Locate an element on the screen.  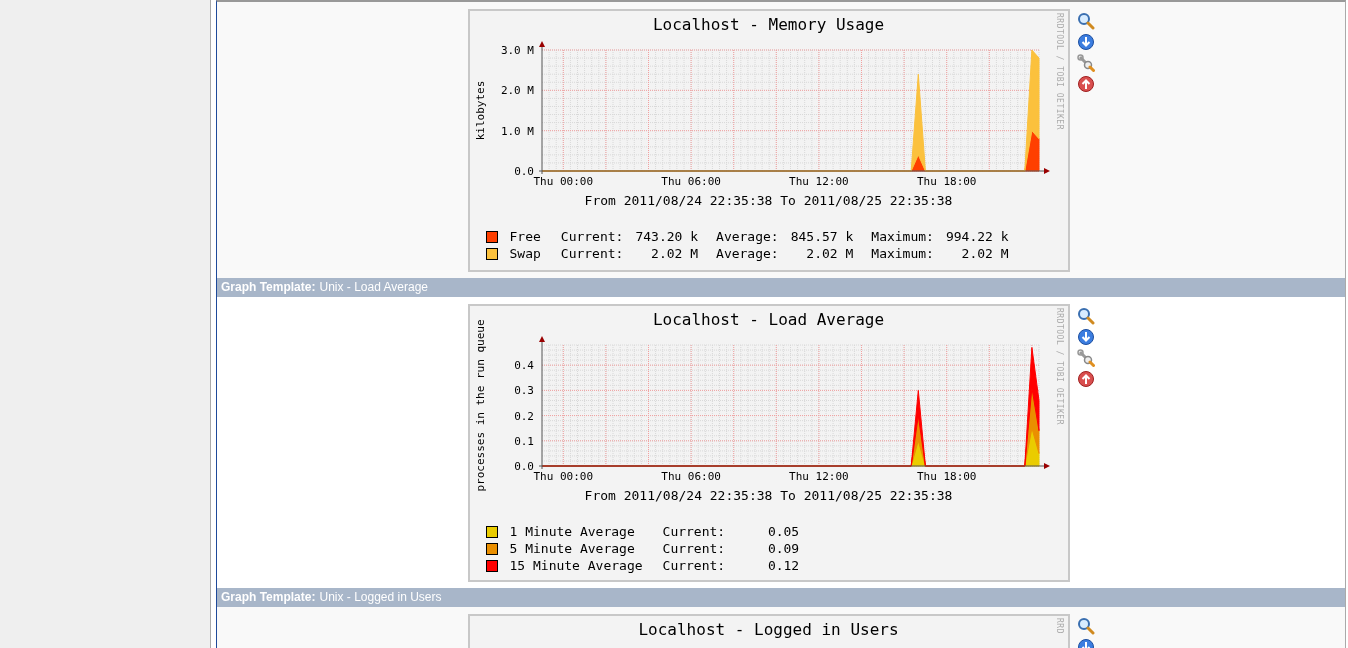
y-tick-label: 0.1 is located at coordinates (523, 441).